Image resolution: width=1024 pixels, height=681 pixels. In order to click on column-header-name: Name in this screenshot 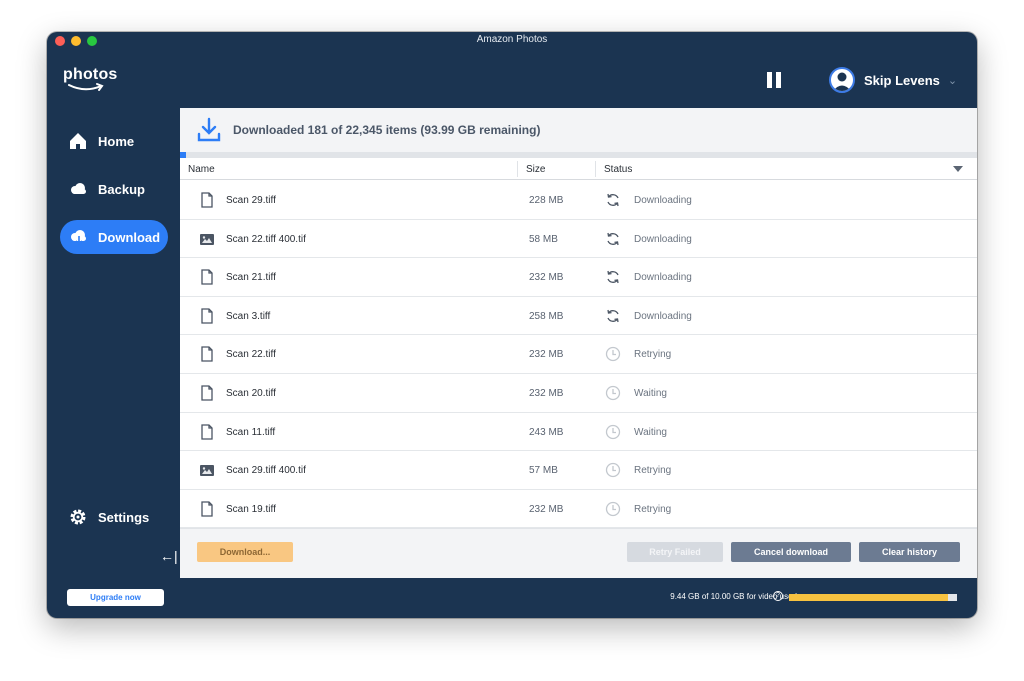, I will do `click(201, 169)`.